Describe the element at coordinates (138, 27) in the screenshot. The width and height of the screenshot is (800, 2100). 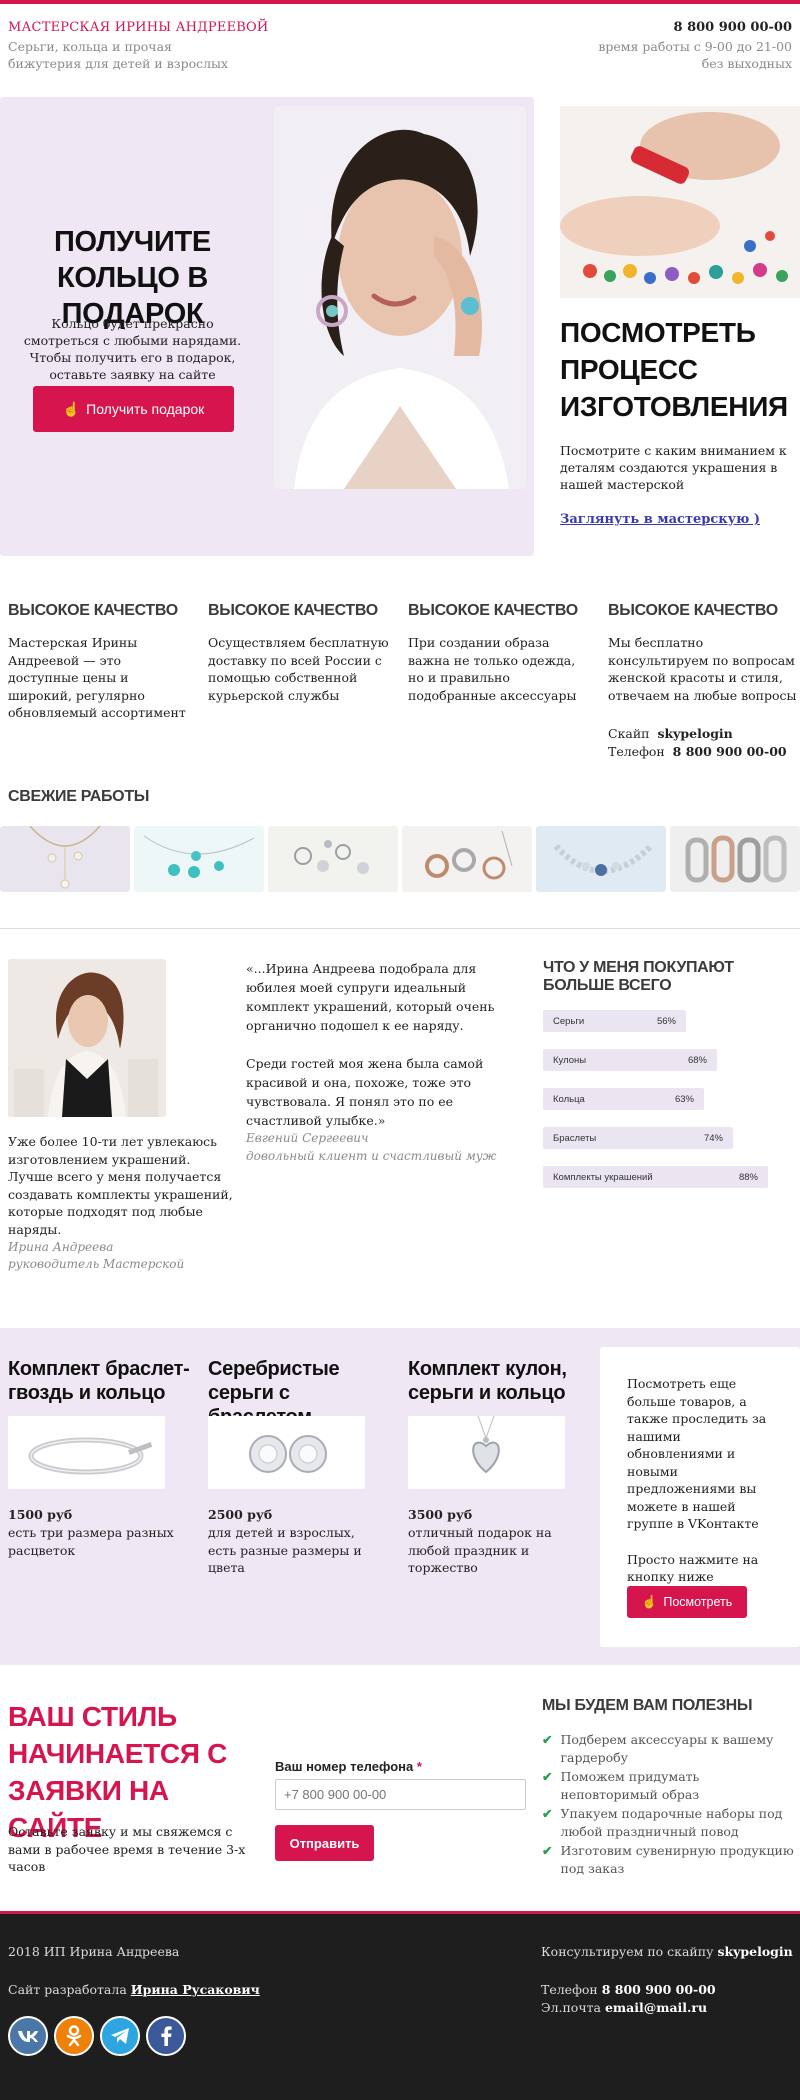
I see `brand-name: МАСТЕРСКАЯ ИРИНЫ АНДРЕЕВОЙ` at that location.